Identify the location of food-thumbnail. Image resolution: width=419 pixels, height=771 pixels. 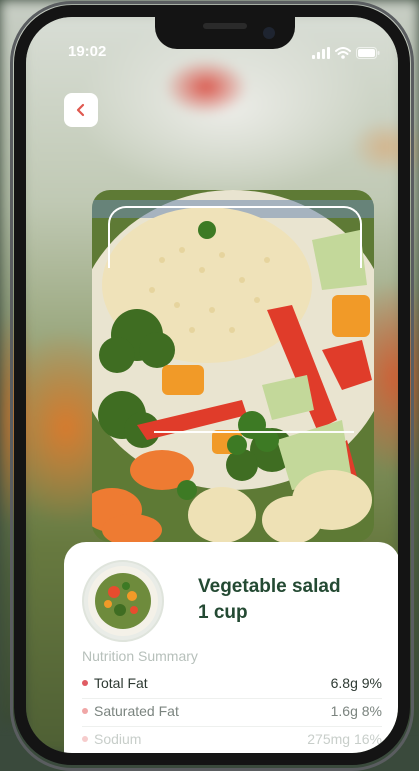
(123, 601).